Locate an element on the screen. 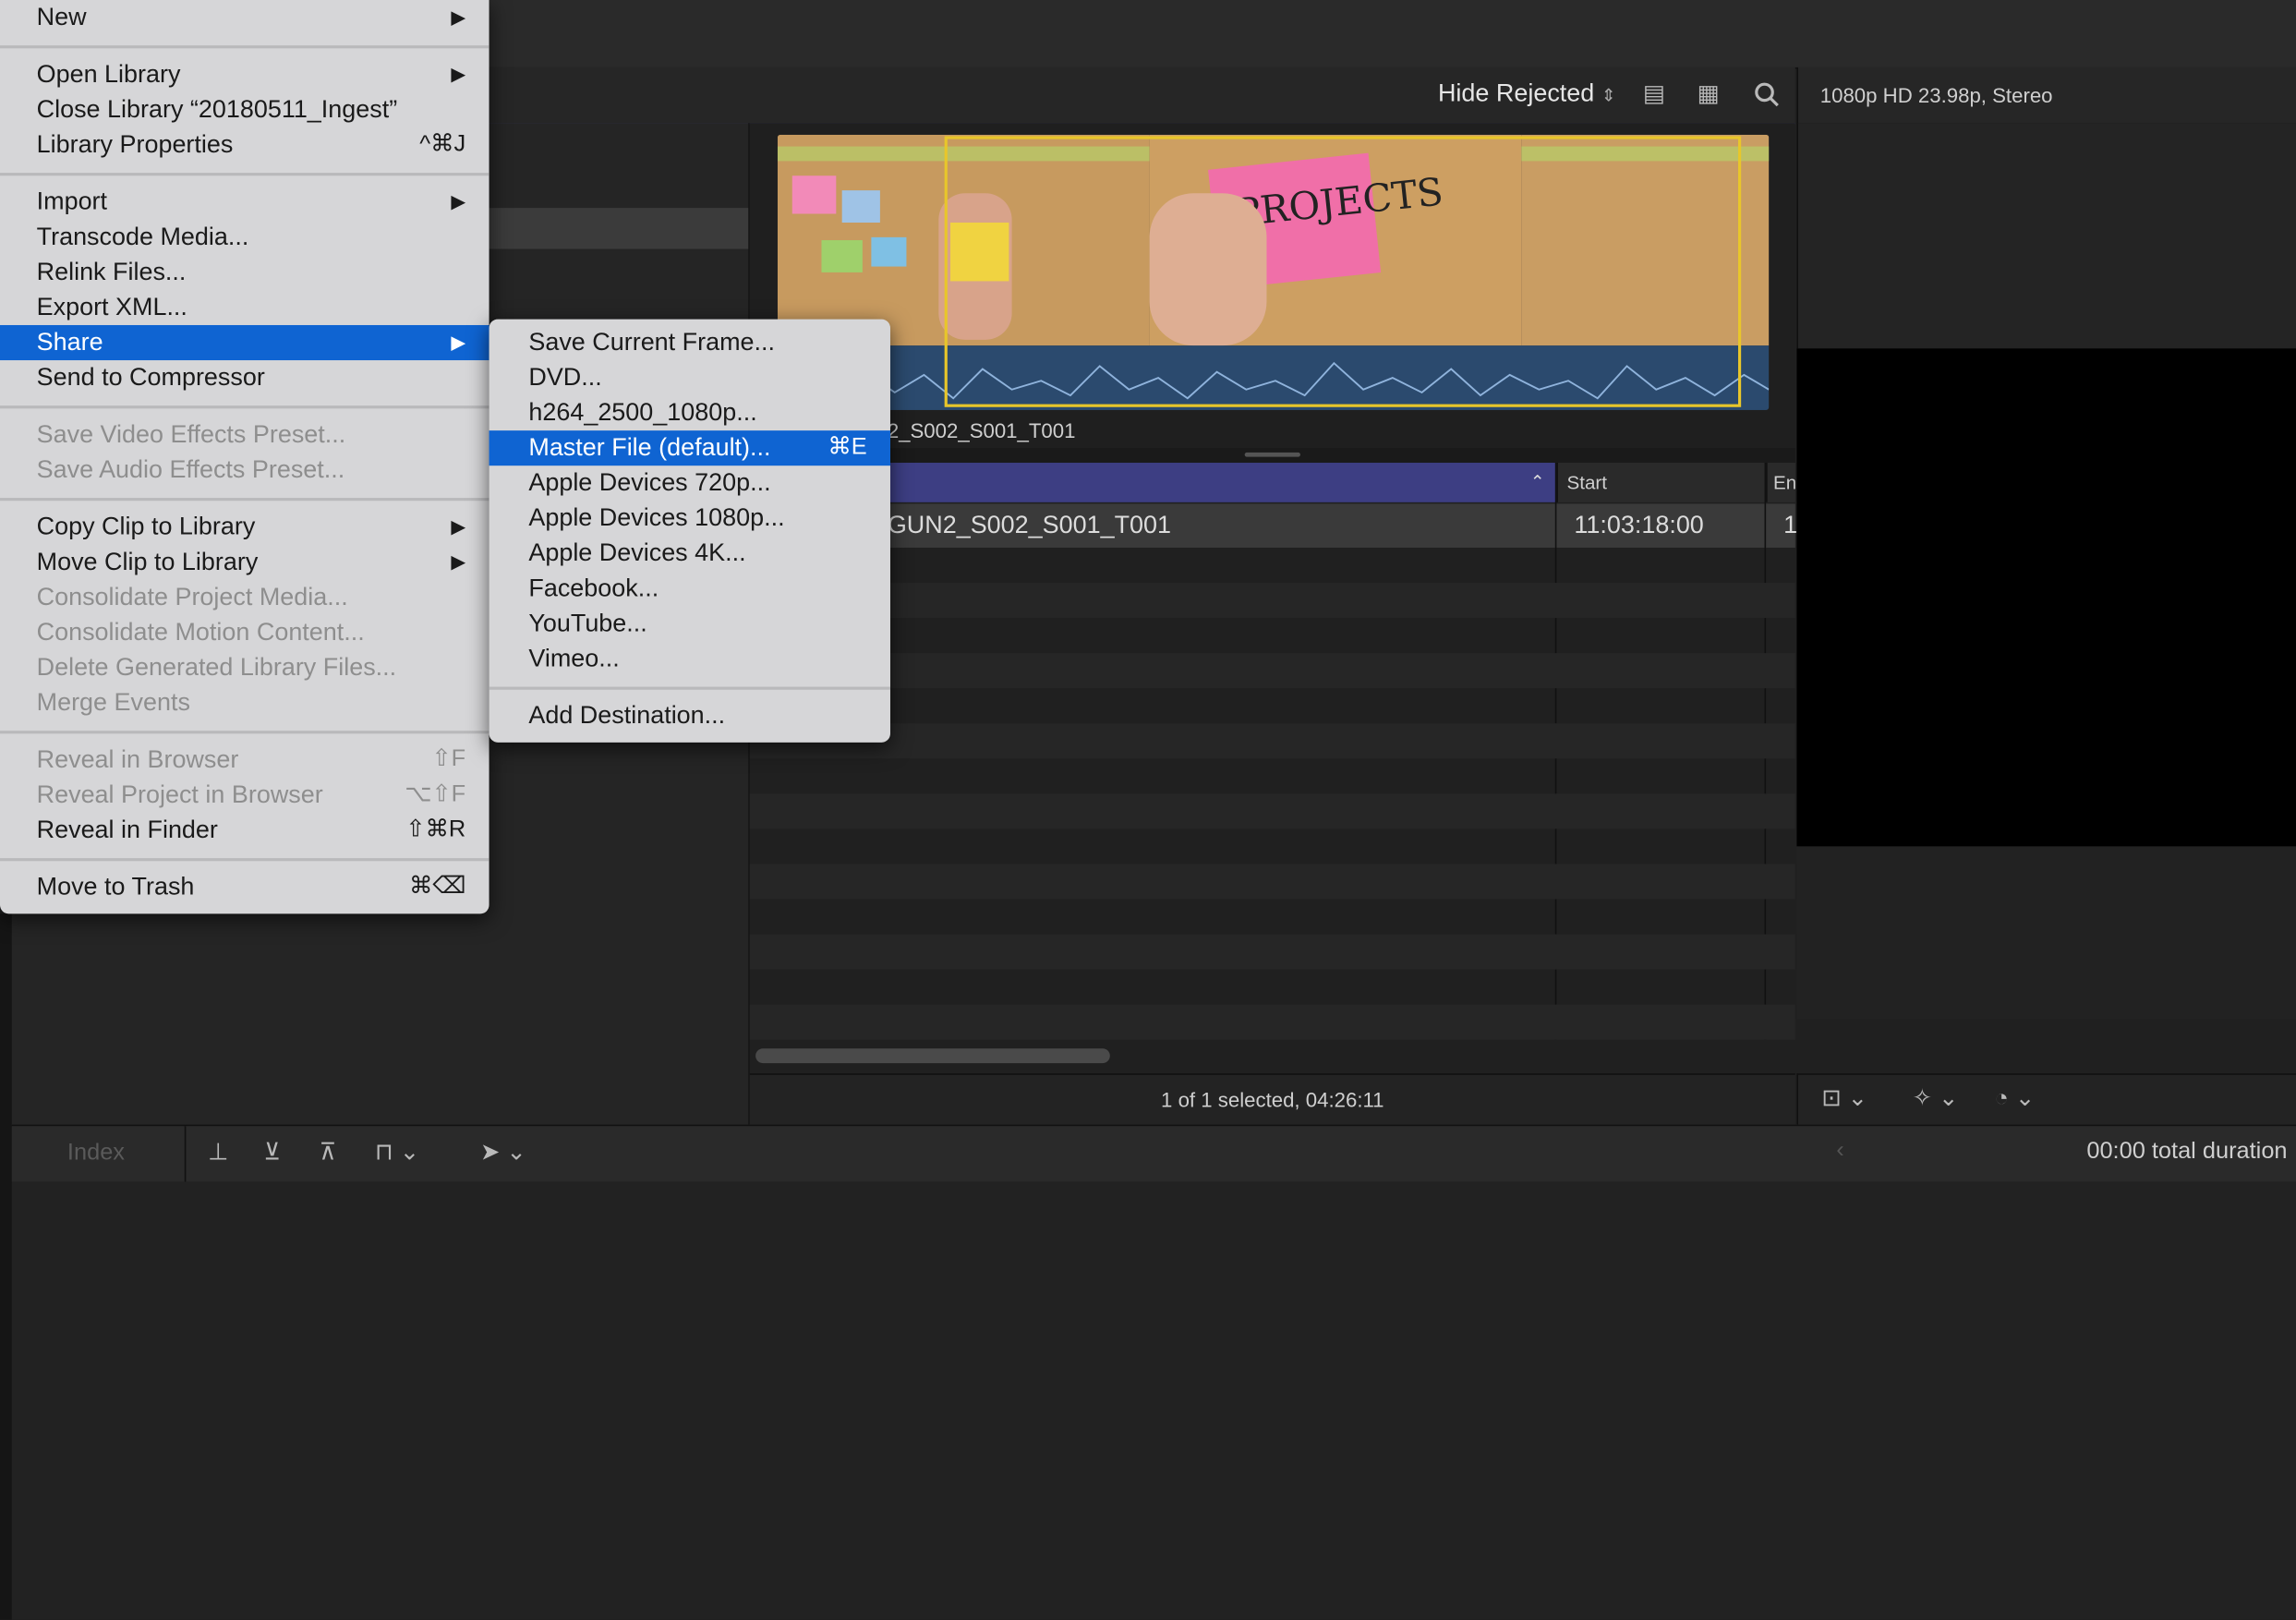 The width and height of the screenshot is (2296, 1620). filmstrip-view-icon: ▦ is located at coordinates (1709, 94).